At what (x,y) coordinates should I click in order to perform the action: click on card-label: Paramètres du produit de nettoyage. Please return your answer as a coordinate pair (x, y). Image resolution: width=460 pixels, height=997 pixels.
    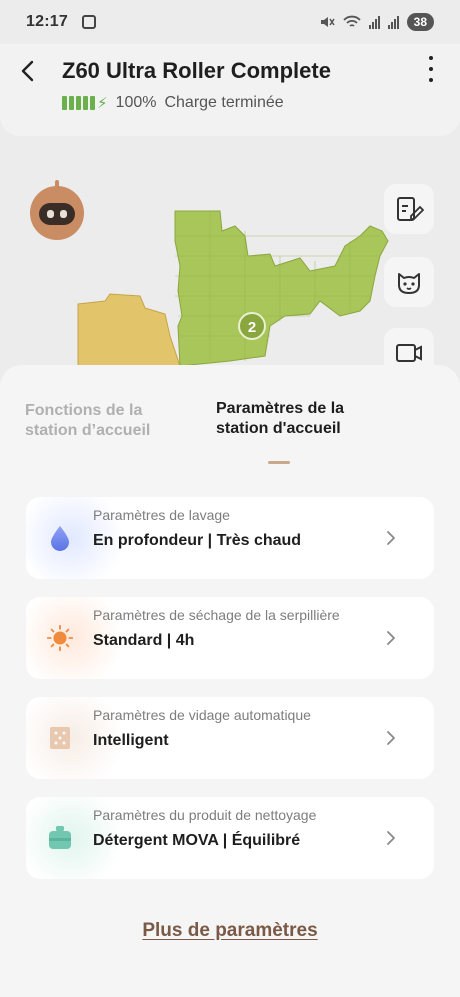
    Looking at the image, I should click on (205, 815).